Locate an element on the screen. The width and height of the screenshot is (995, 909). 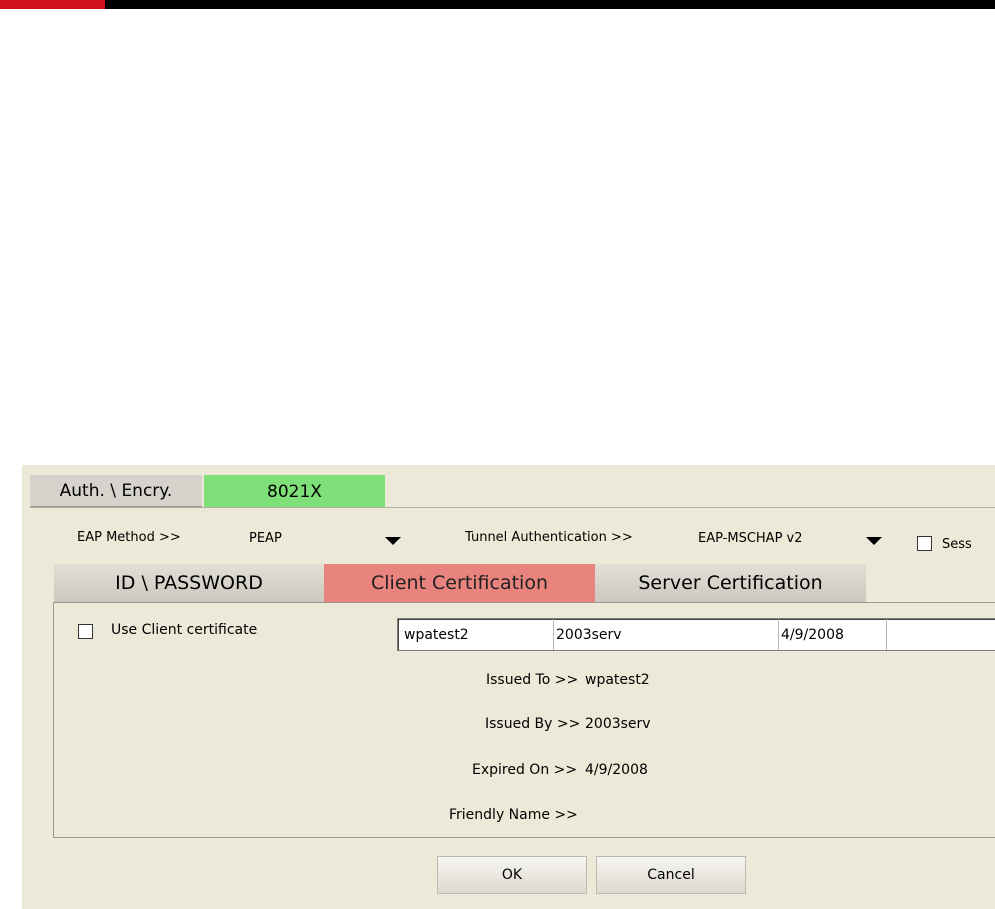
cert-issued-to-cell: wpatest2 is located at coordinates (436, 635).